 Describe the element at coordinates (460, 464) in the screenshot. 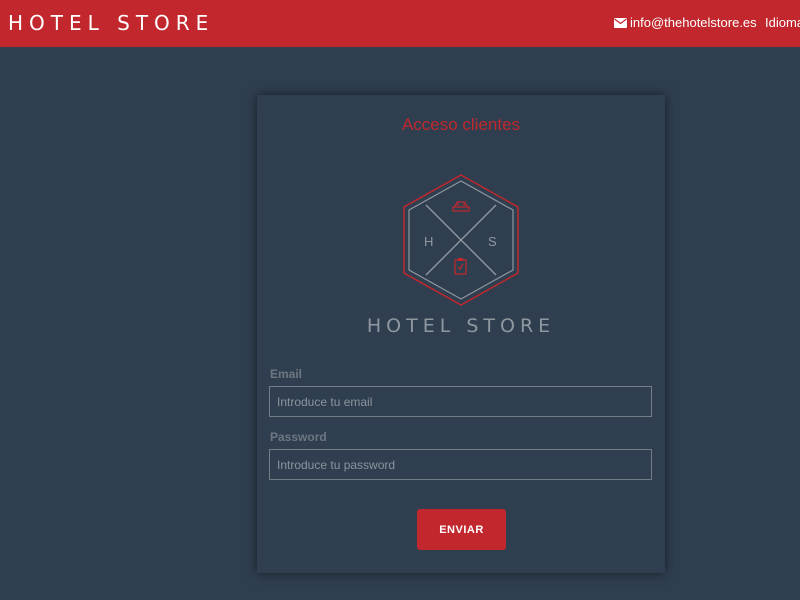

I see `password-field` at that location.